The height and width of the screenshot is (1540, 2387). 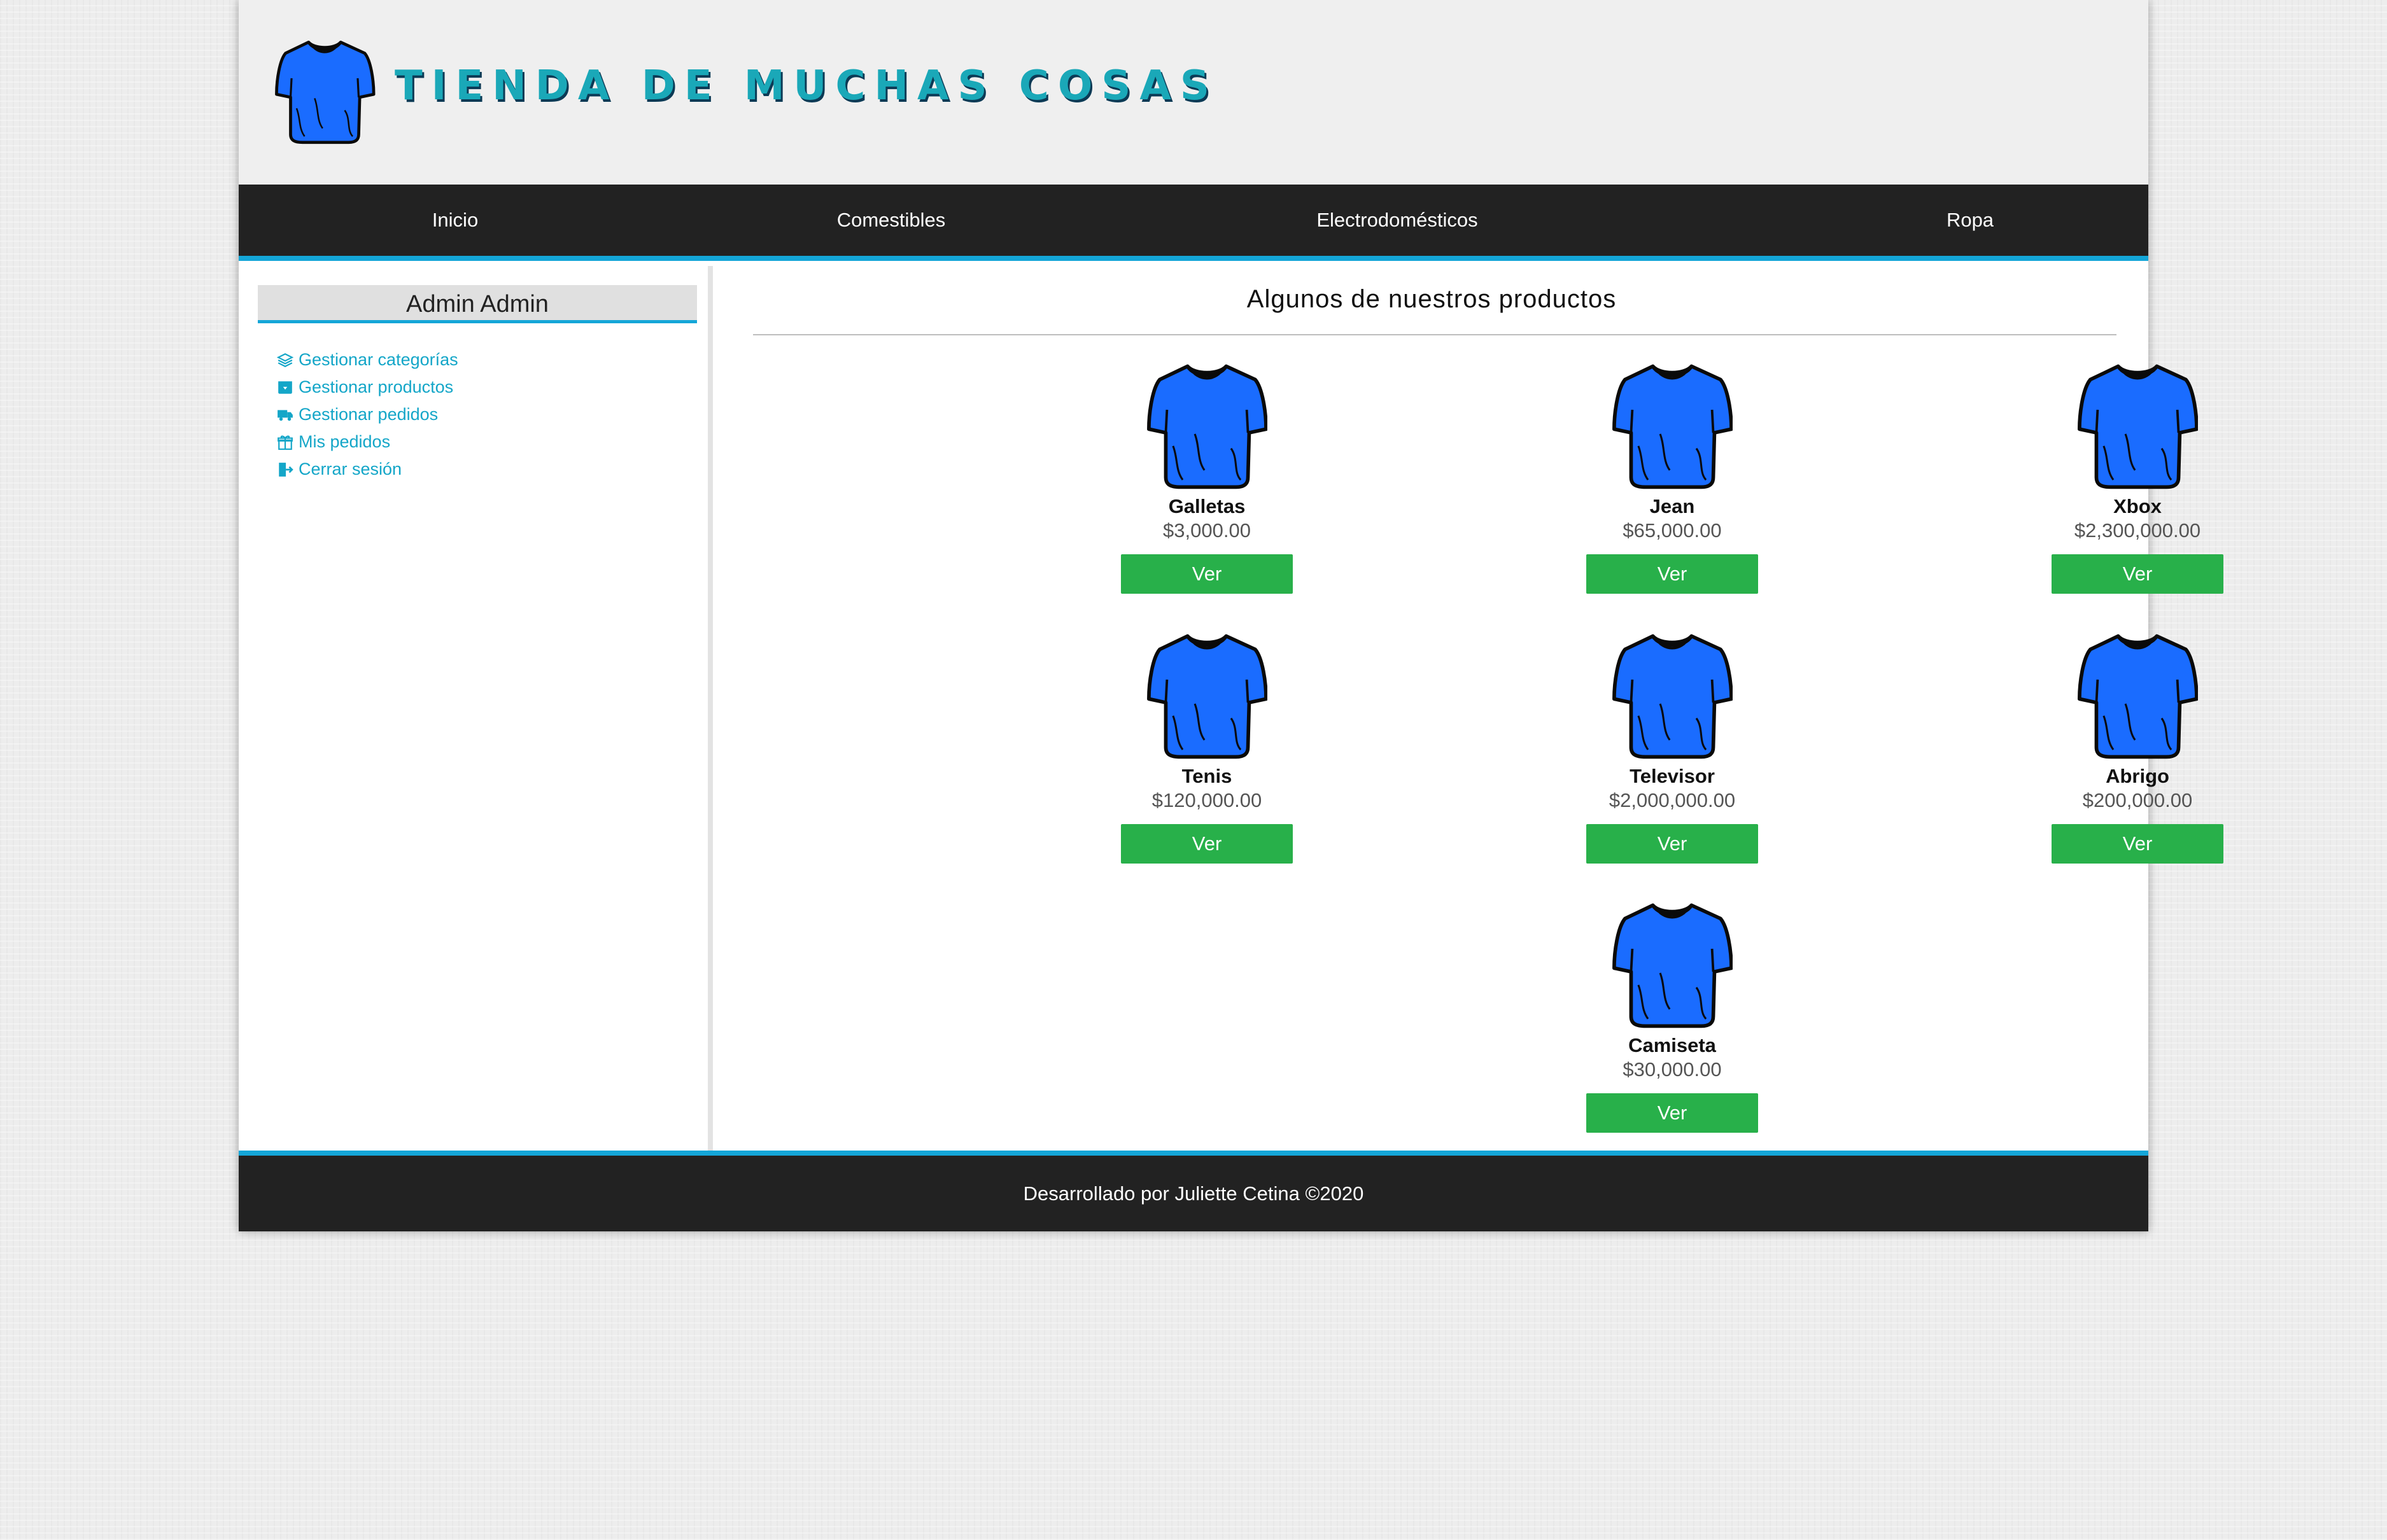 I want to click on menu-item-gestionar-categorias: Gestionar categorías, so click(x=367, y=360).